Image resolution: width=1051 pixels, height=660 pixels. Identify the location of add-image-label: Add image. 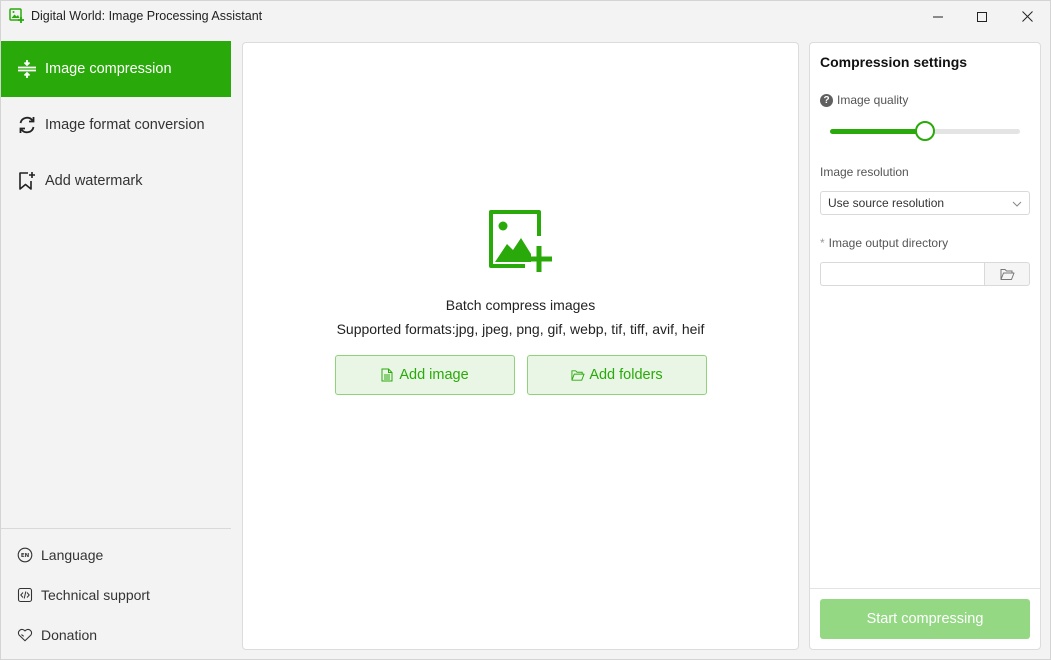
(434, 375).